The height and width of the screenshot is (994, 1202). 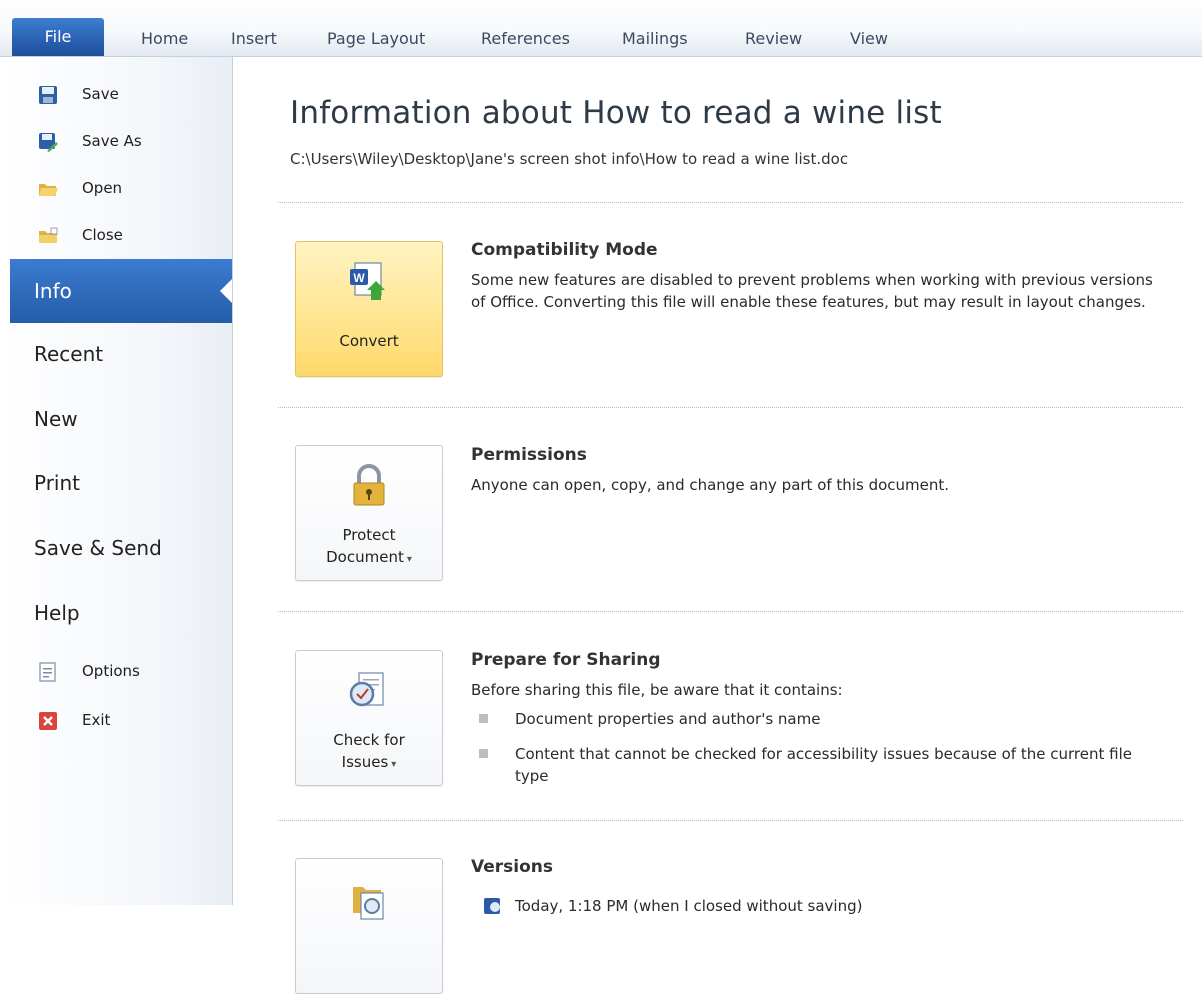 I want to click on save-label: Save, so click(x=100, y=94).